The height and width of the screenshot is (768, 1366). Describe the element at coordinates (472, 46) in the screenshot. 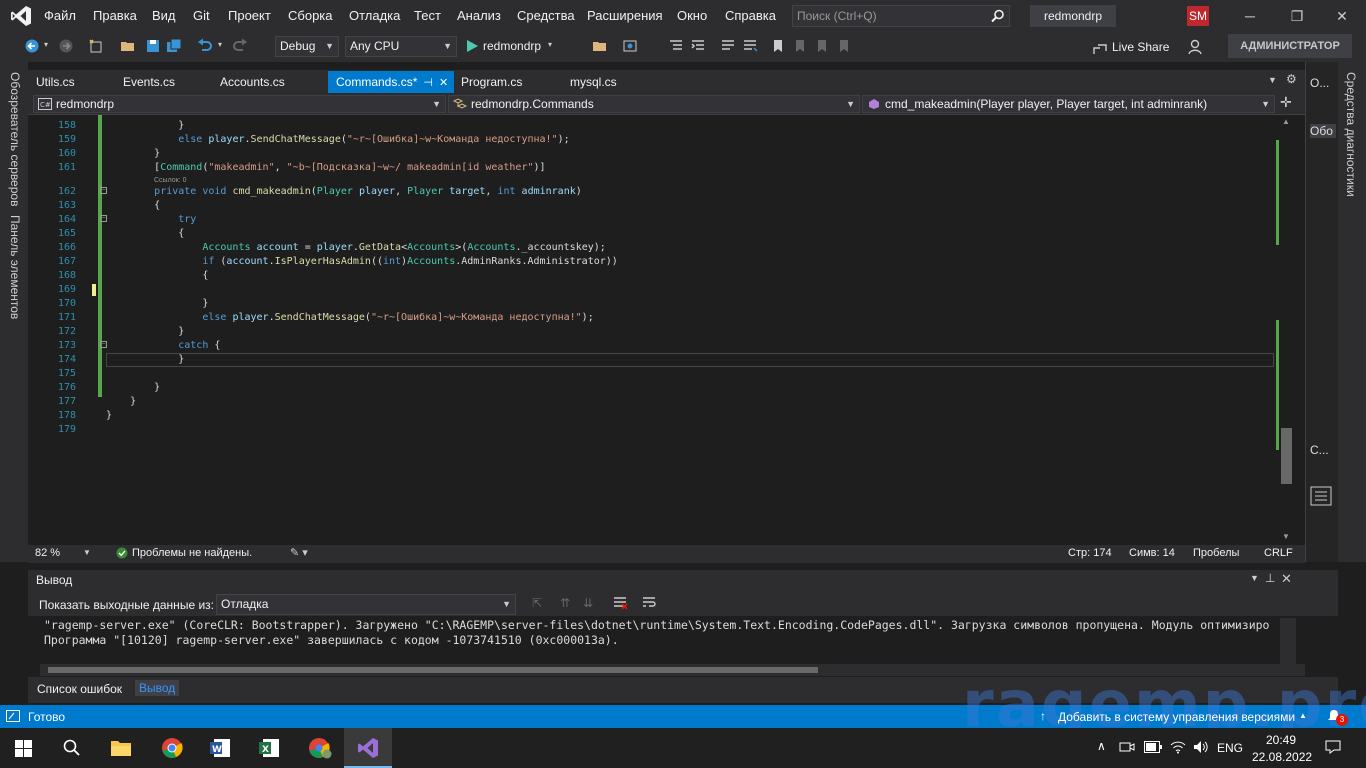

I see `play-icon` at that location.